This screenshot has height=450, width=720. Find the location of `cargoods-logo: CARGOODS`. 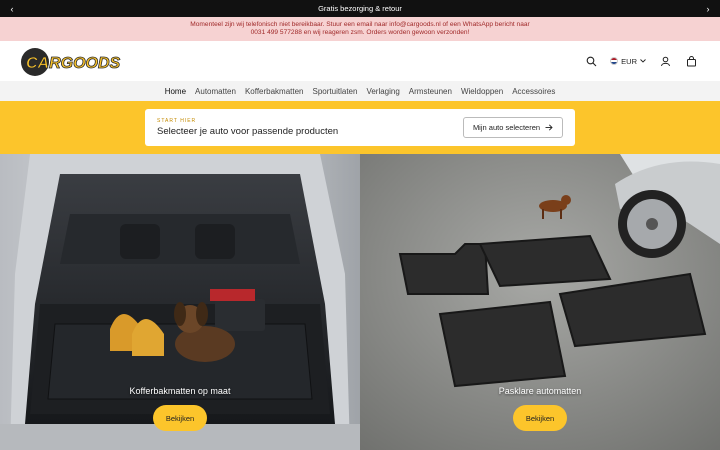

cargoods-logo: CARGOODS is located at coordinates (71, 62).